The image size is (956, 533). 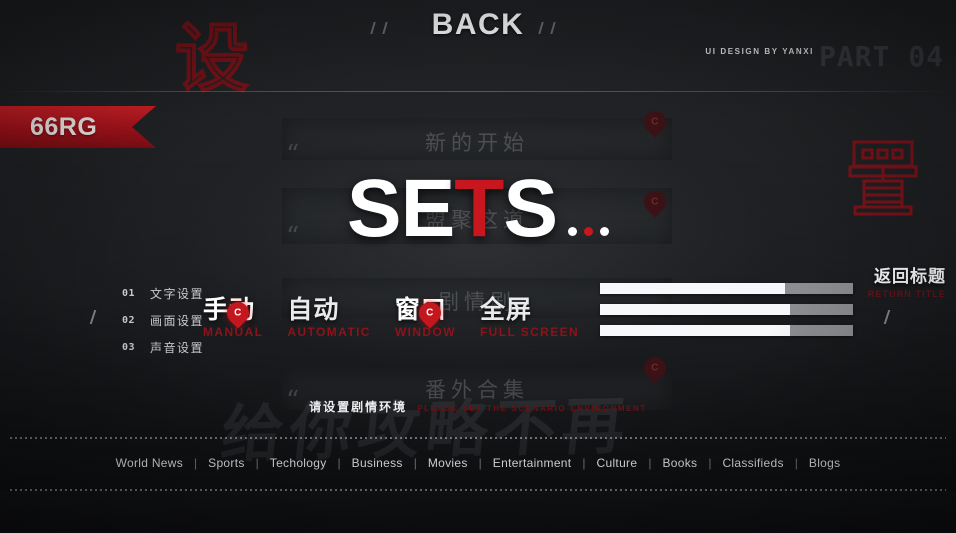 I want to click on image-settings-slider, so click(x=726, y=309).